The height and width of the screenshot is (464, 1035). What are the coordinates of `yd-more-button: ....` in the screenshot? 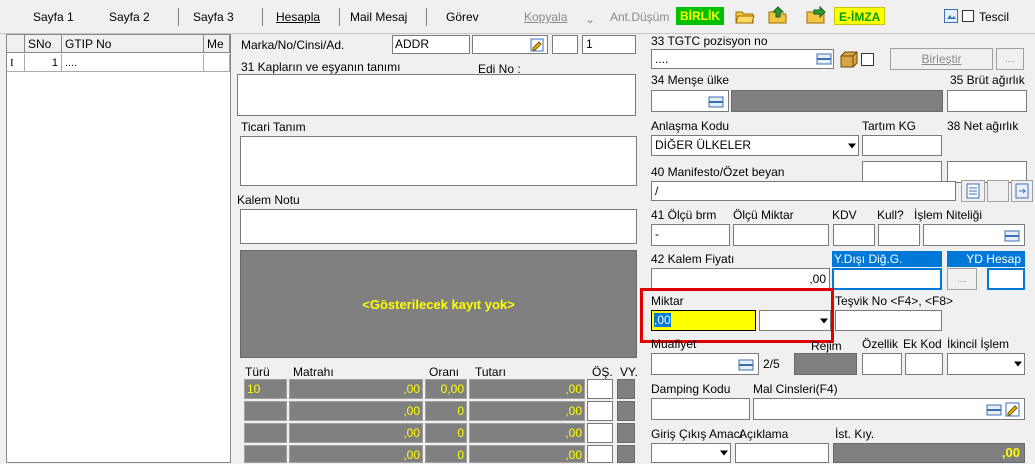 It's located at (962, 279).